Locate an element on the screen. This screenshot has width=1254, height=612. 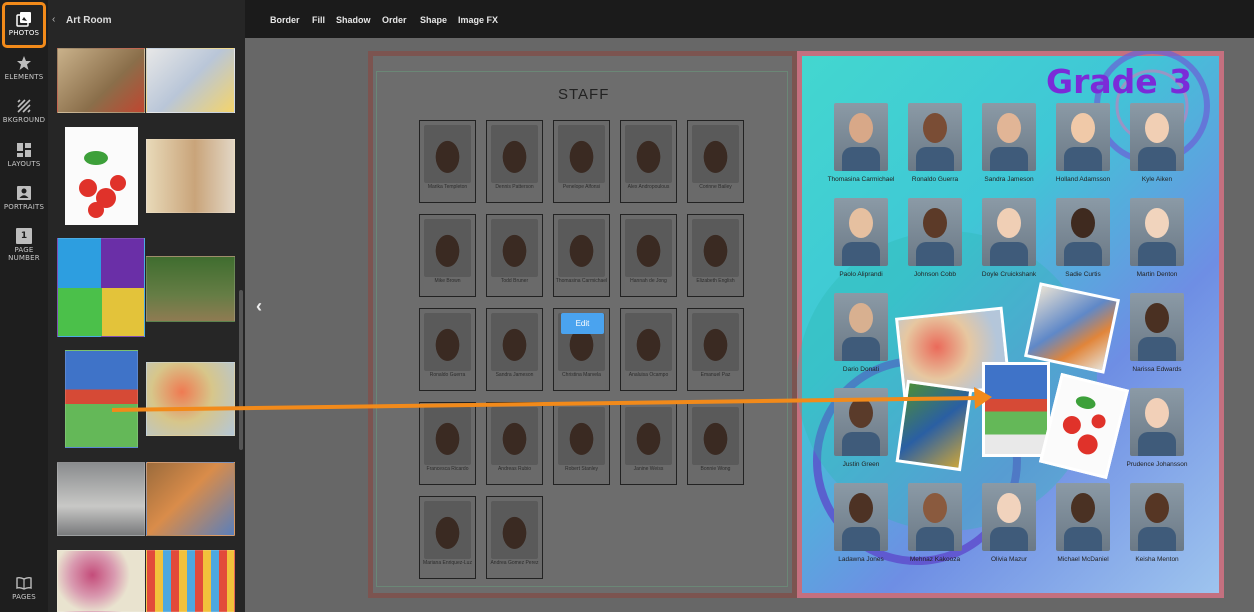
staff-title: STAFF is located at coordinates (583, 94).